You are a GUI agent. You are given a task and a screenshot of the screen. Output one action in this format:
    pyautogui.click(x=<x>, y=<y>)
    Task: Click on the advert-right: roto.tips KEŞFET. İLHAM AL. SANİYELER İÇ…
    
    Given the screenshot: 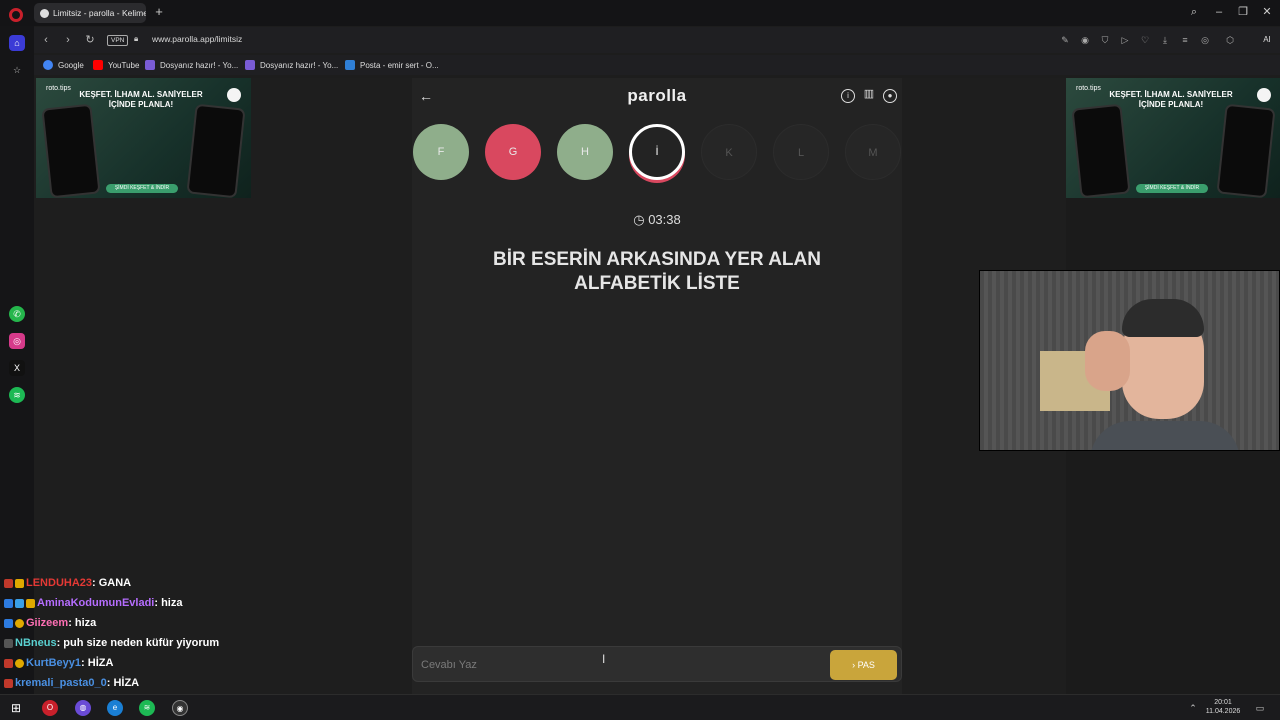 What is the action you would take?
    pyautogui.click(x=1173, y=138)
    